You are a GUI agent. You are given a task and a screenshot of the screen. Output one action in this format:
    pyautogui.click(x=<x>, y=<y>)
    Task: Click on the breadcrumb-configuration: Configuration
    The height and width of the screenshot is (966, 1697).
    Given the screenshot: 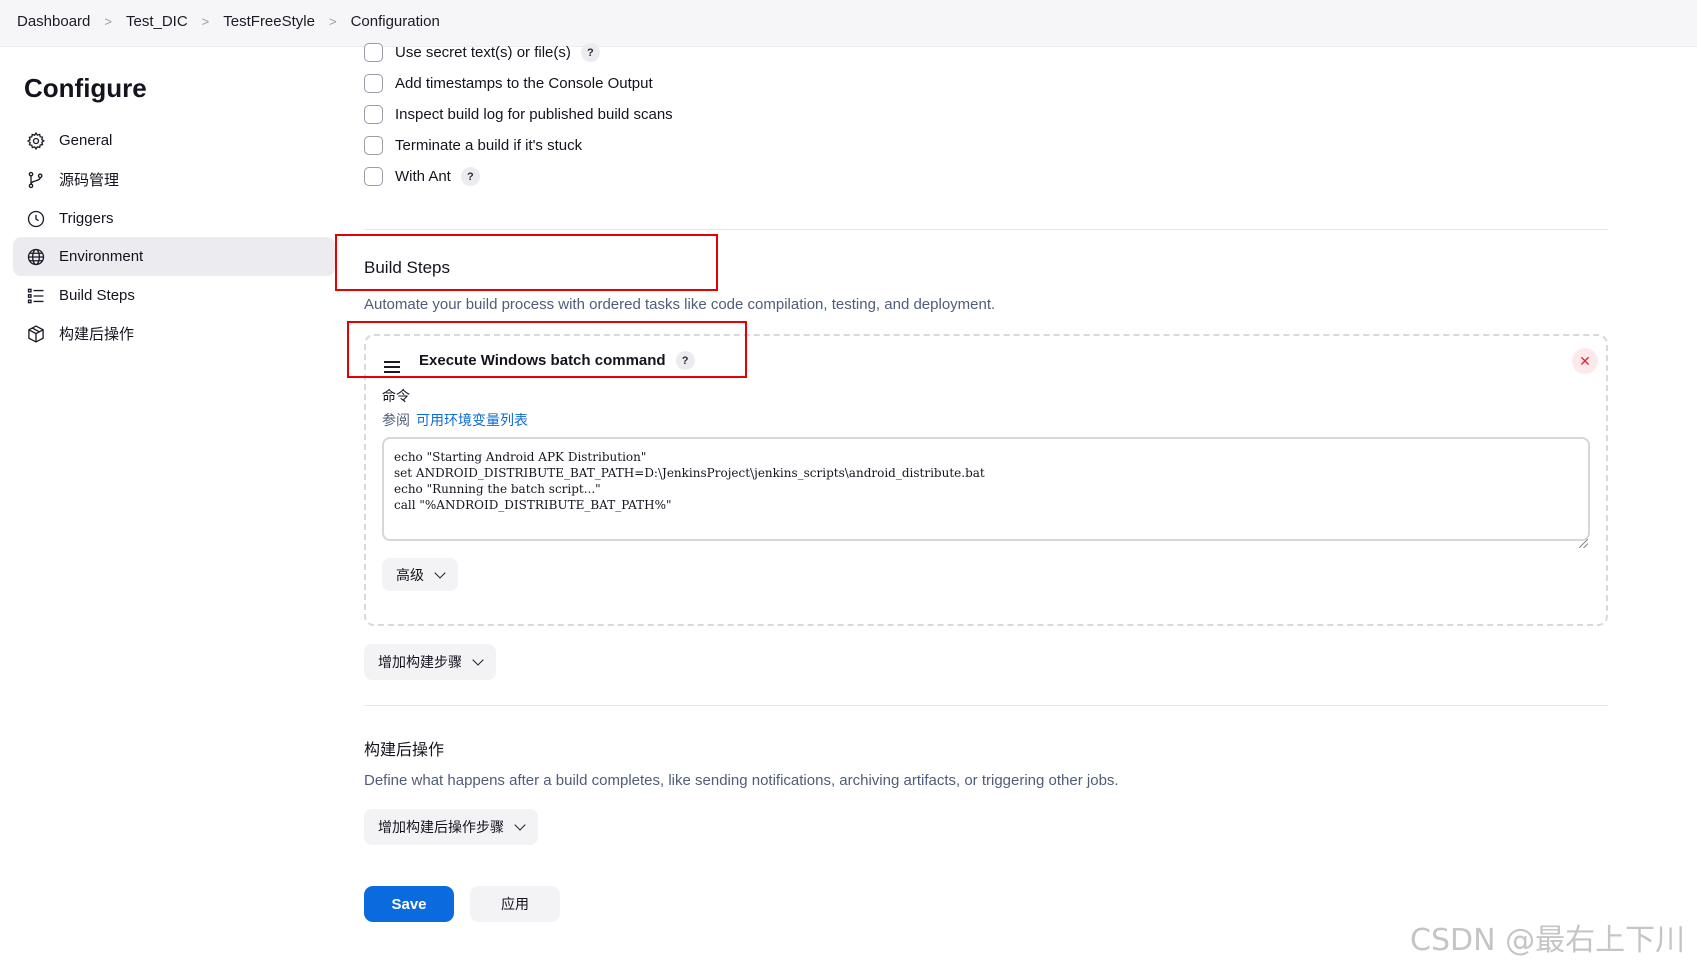 What is the action you would take?
    pyautogui.click(x=395, y=21)
    